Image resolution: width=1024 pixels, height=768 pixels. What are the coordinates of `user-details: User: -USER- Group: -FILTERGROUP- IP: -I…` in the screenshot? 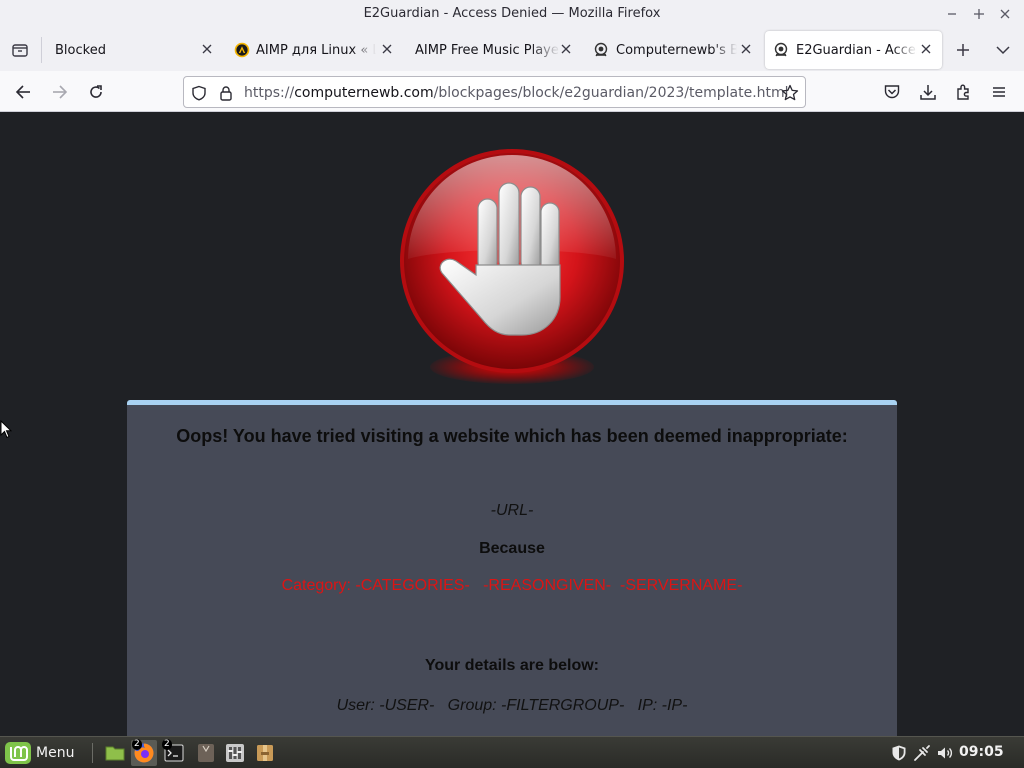 It's located at (512, 705).